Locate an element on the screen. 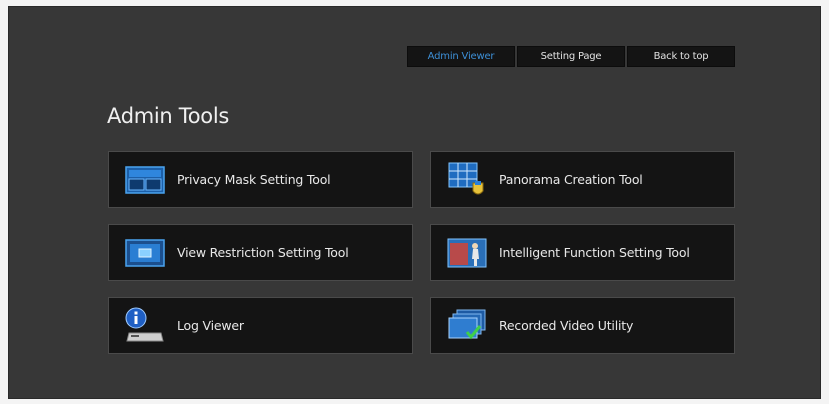 The height and width of the screenshot is (404, 829). view-restriction-setting-tool-button: View Restriction Setting Tool is located at coordinates (260, 252).